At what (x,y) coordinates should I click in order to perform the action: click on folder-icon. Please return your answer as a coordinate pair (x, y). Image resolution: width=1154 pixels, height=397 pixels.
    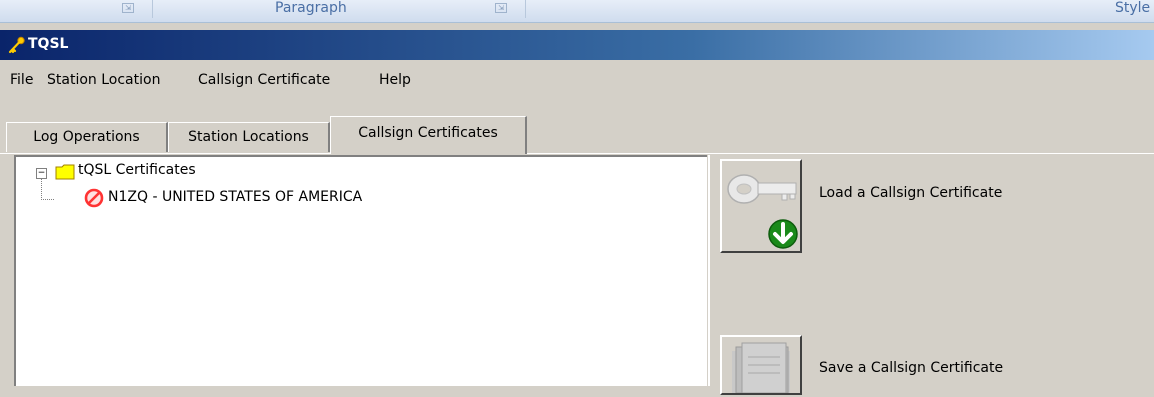
    Looking at the image, I should click on (65, 172).